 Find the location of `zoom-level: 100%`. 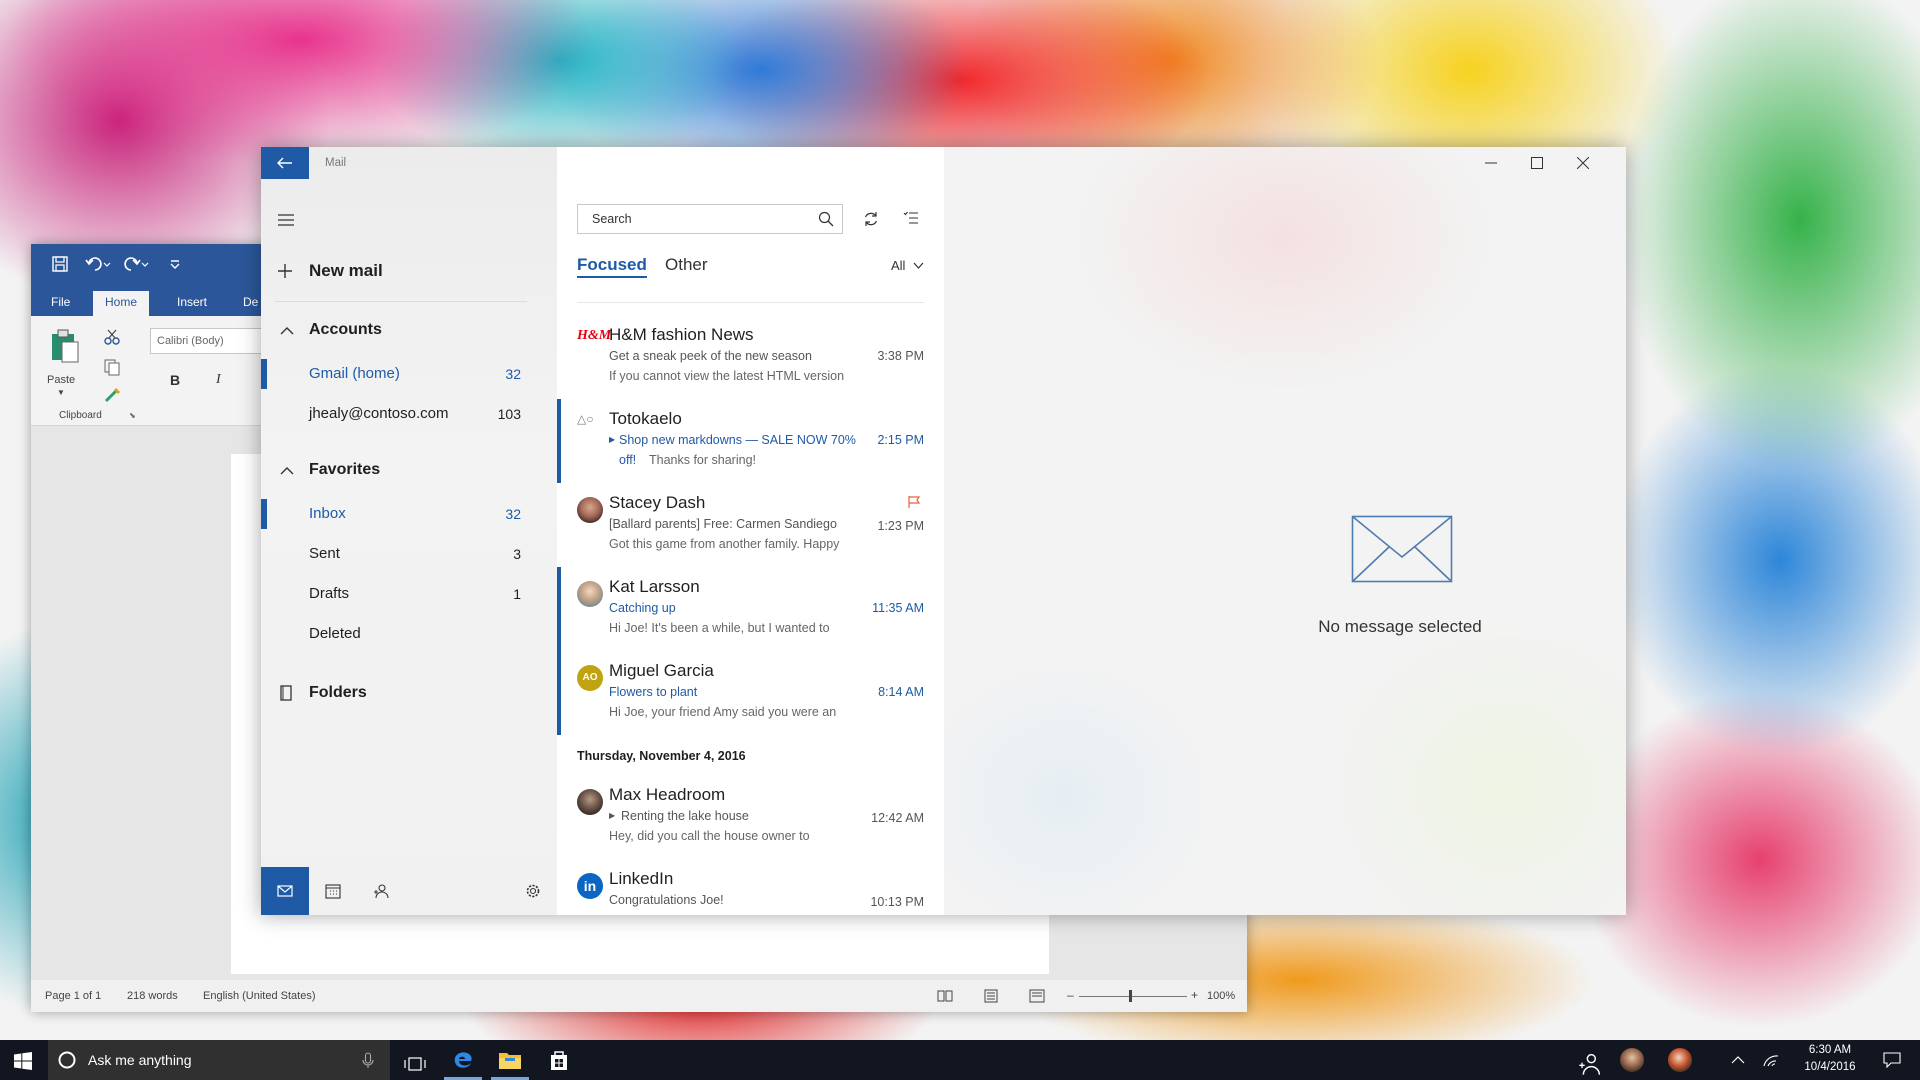

zoom-level: 100% is located at coordinates (1221, 996).